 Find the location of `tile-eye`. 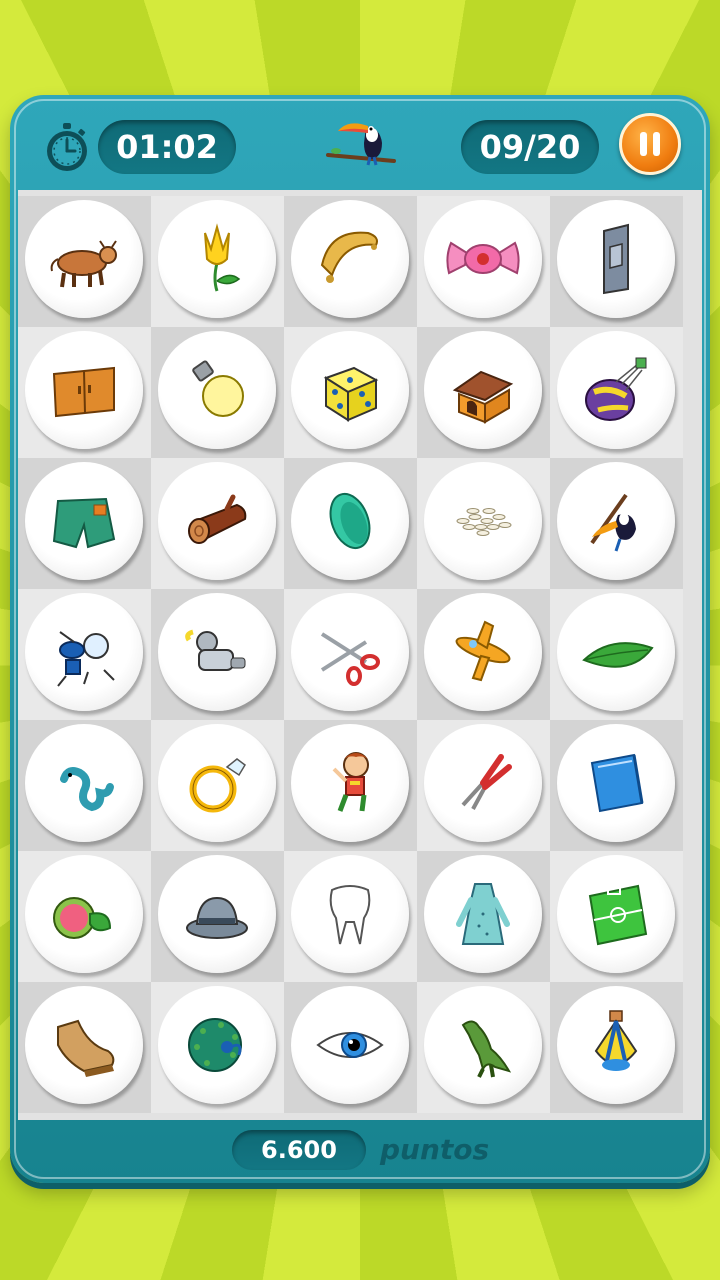

tile-eye is located at coordinates (350, 1045).